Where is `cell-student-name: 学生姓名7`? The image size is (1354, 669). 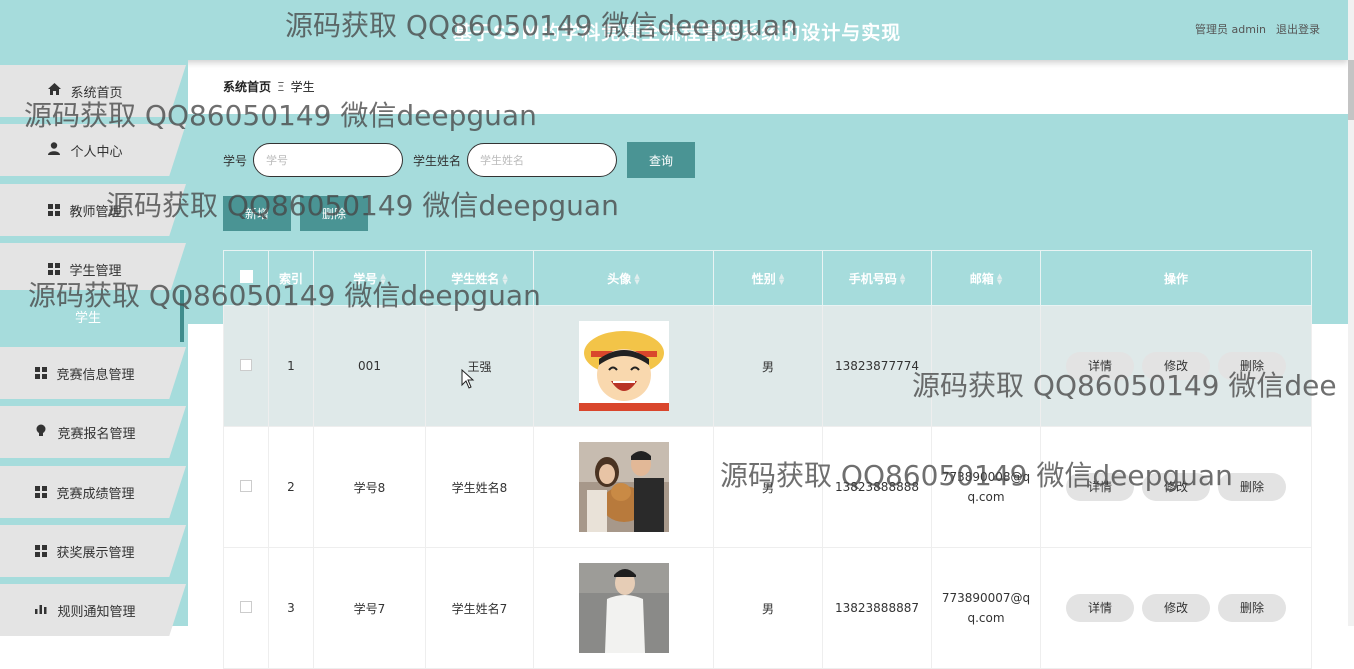 cell-student-name: 学生姓名7 is located at coordinates (479, 608).